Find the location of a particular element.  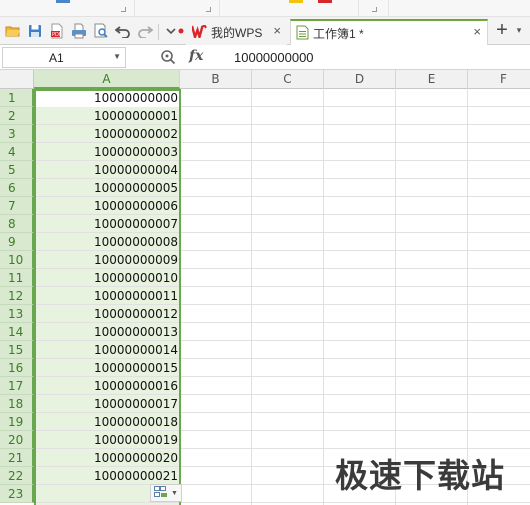

row-header-18: 18 is located at coordinates (17, 404).